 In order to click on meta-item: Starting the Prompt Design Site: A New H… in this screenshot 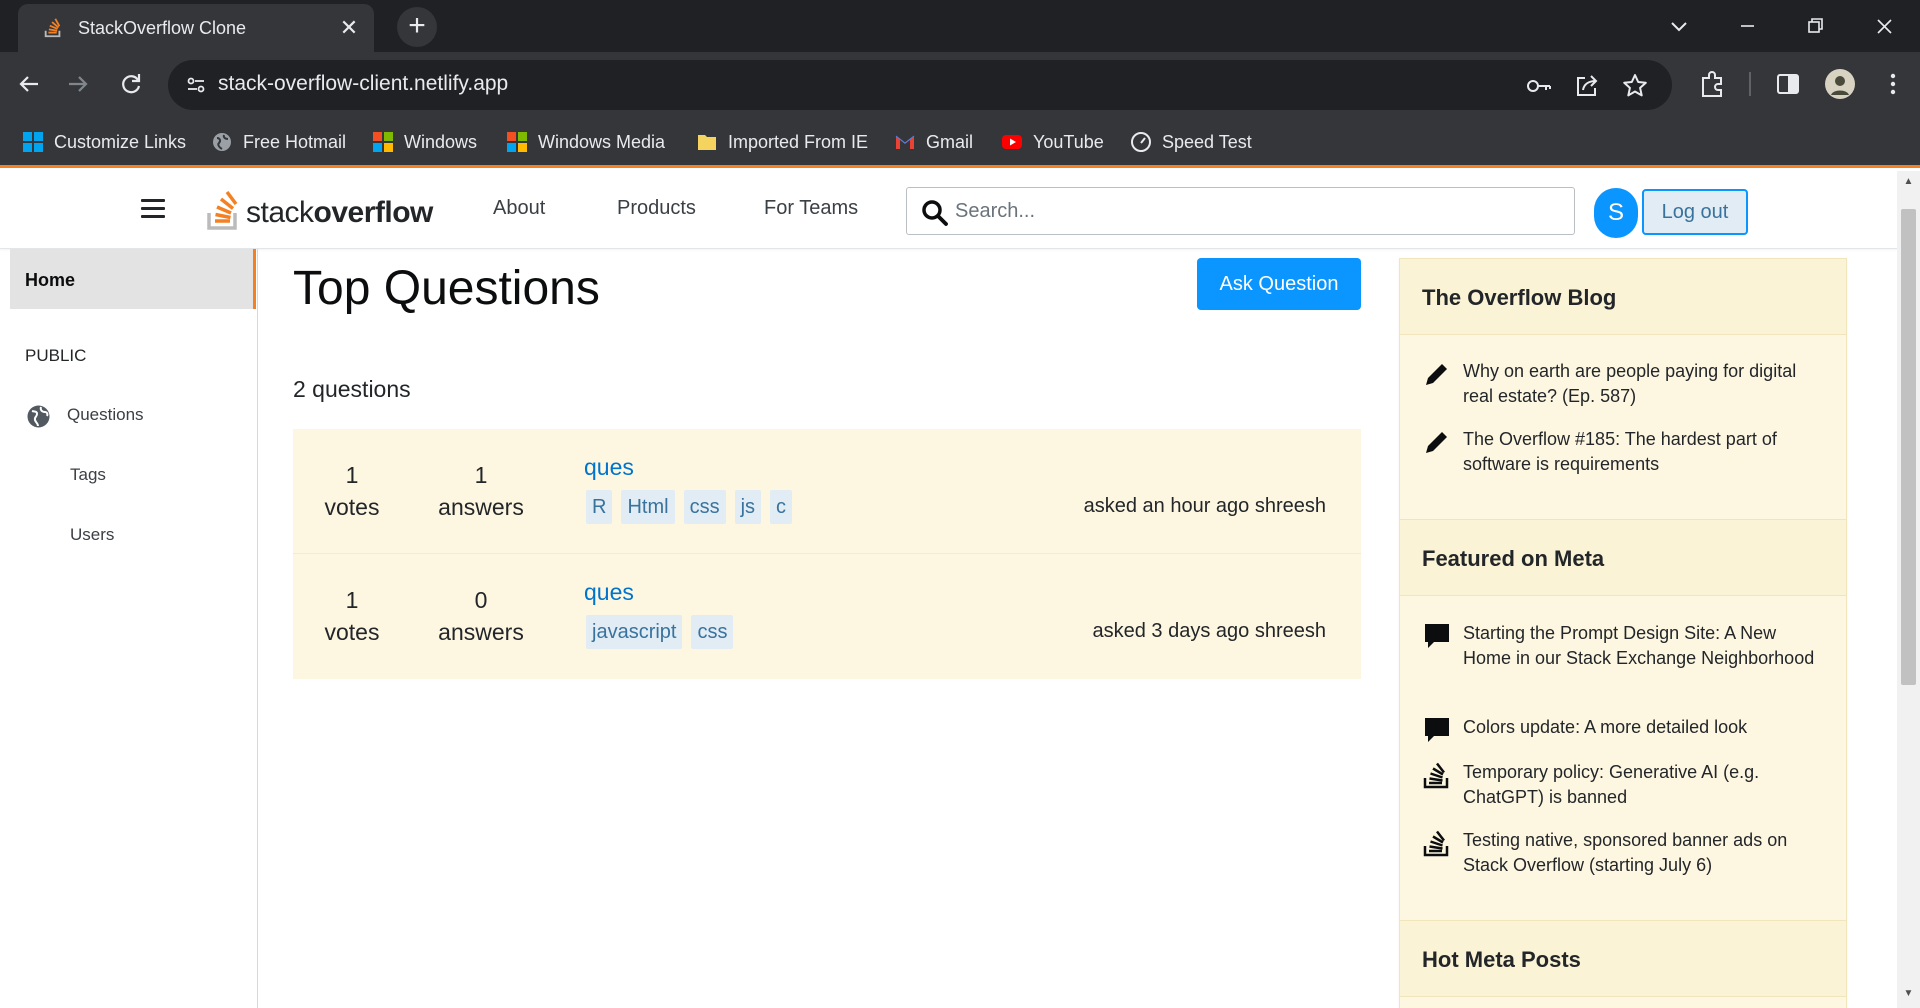, I will do `click(1643, 646)`.